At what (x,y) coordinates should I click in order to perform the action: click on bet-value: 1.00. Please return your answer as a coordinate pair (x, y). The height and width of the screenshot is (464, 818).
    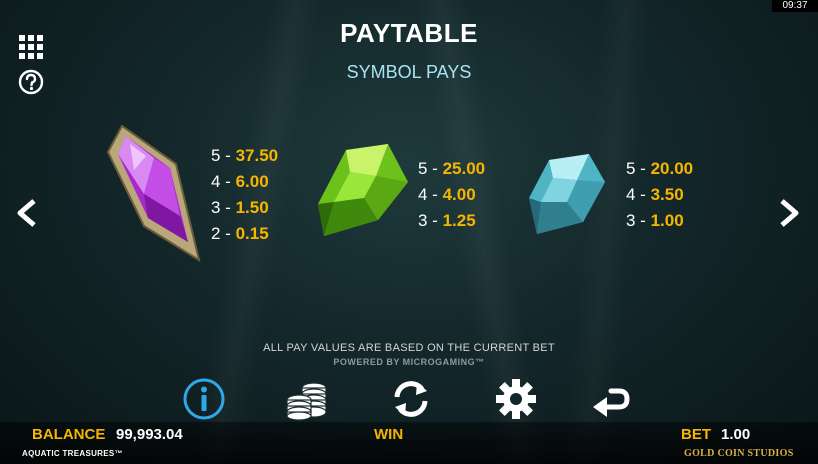
    Looking at the image, I should click on (736, 434).